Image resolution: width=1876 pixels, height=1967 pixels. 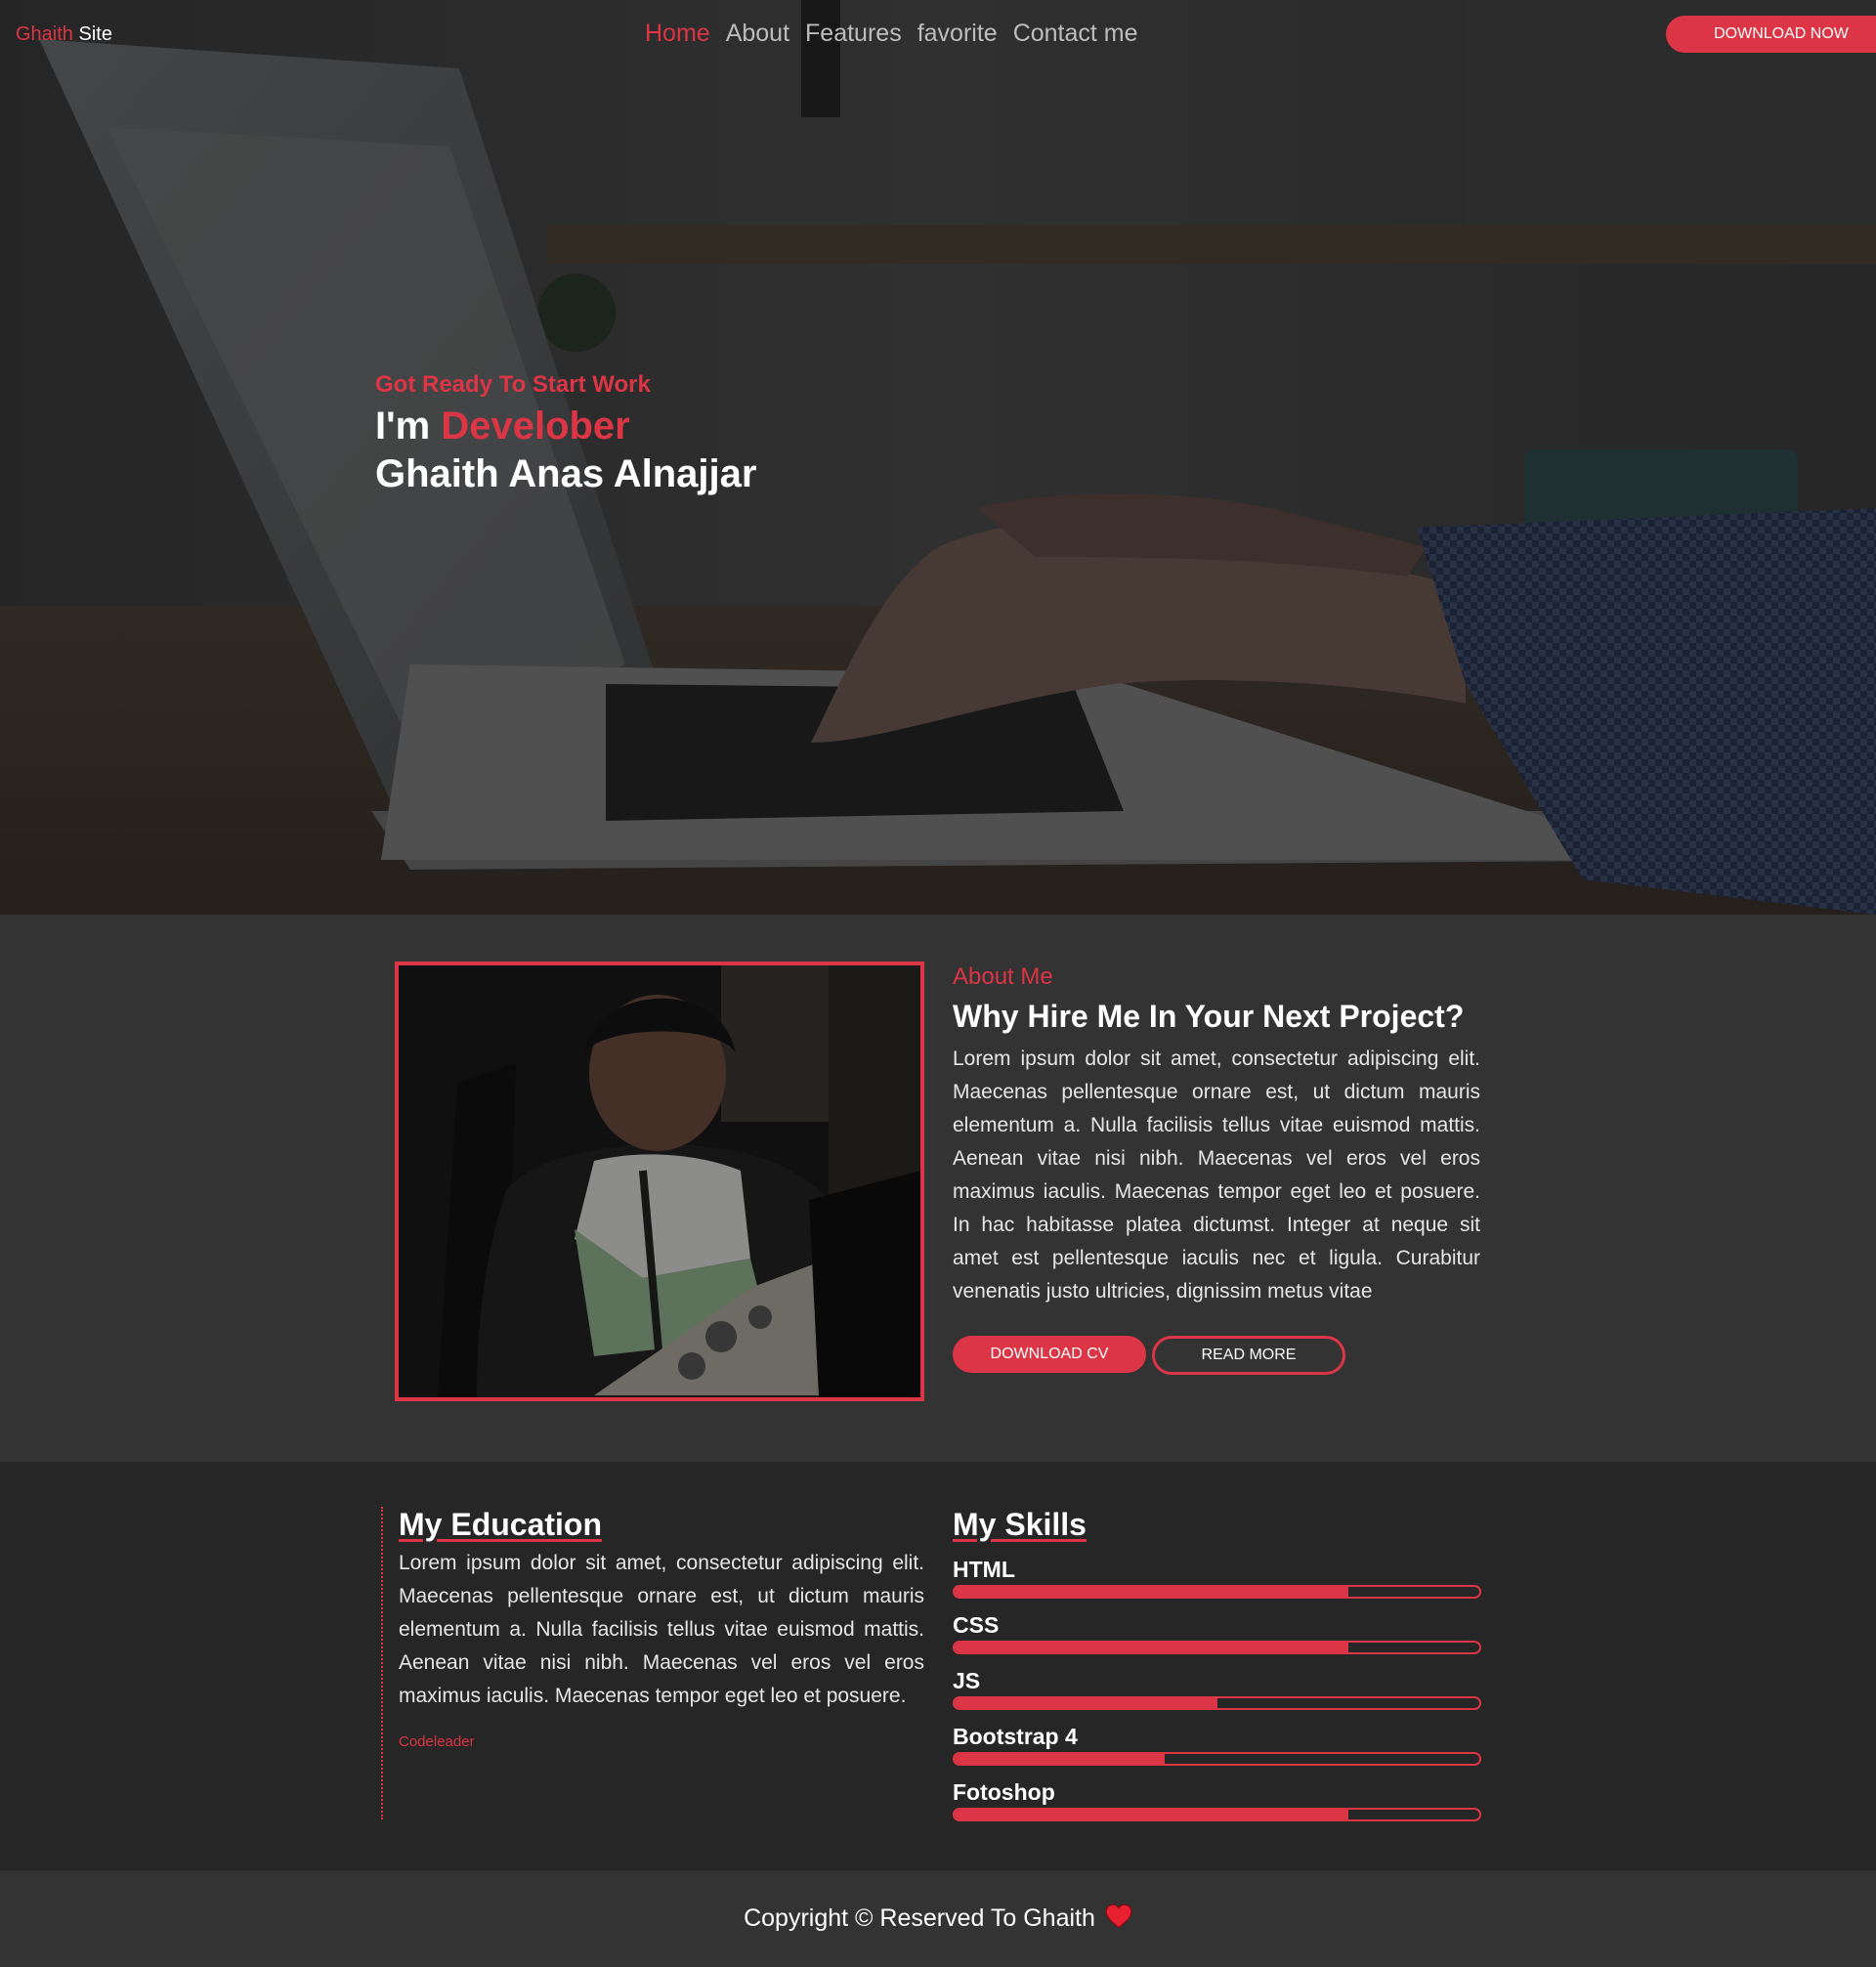 I want to click on profile-photo, so click(x=659, y=1181).